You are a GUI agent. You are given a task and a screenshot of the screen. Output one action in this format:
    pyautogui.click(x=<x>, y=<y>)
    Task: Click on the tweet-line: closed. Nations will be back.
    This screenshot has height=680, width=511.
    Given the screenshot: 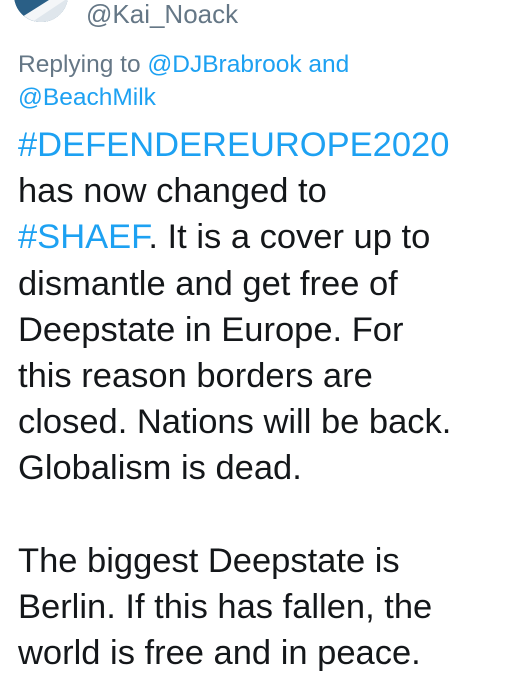 What is the action you would take?
    pyautogui.click(x=235, y=422)
    